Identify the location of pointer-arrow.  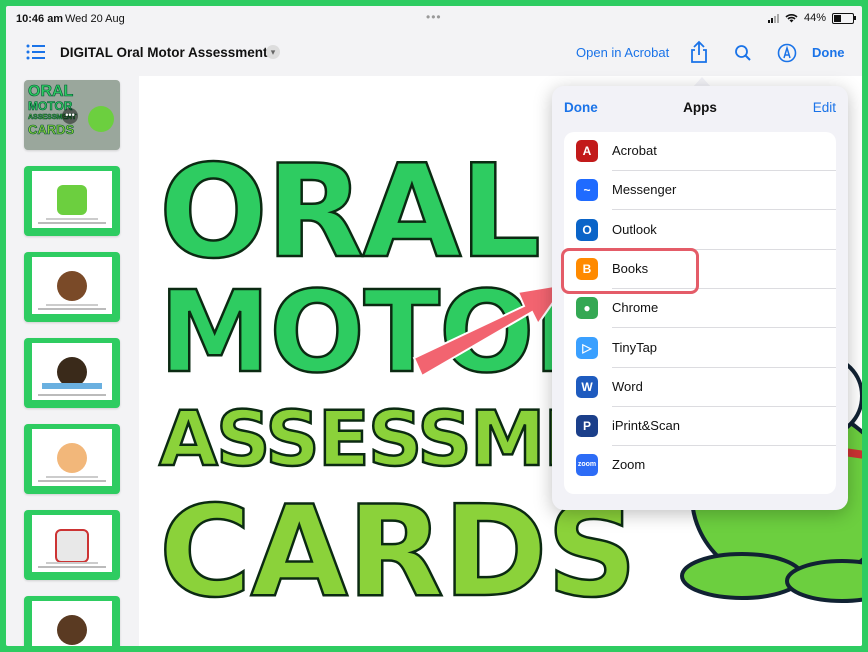
(490, 330).